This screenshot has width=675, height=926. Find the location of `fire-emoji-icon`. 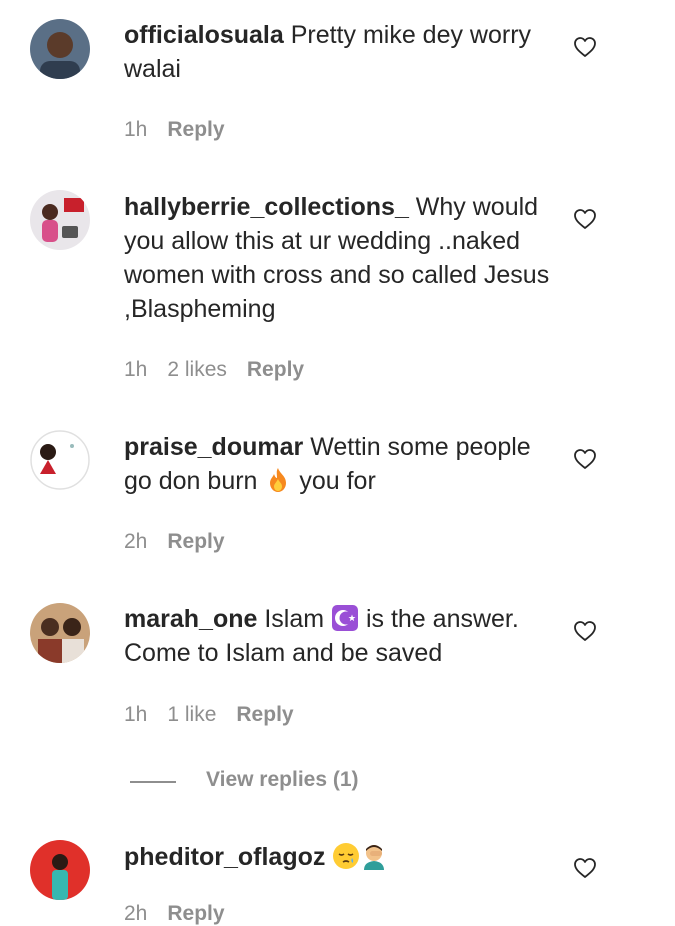

fire-emoji-icon is located at coordinates (278, 480).